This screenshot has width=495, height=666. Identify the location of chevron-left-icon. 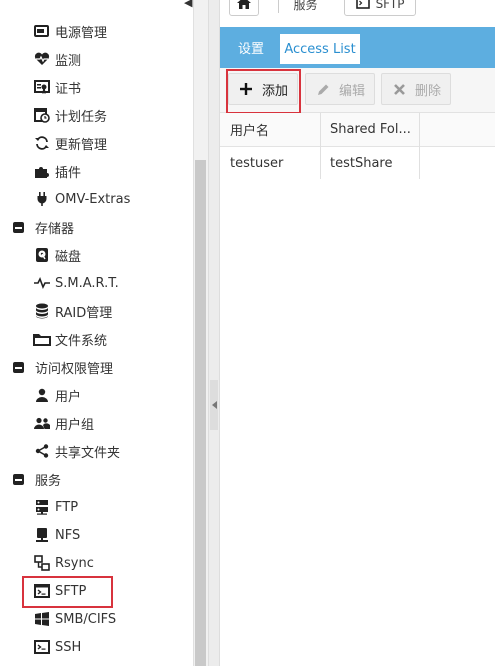
(214, 405).